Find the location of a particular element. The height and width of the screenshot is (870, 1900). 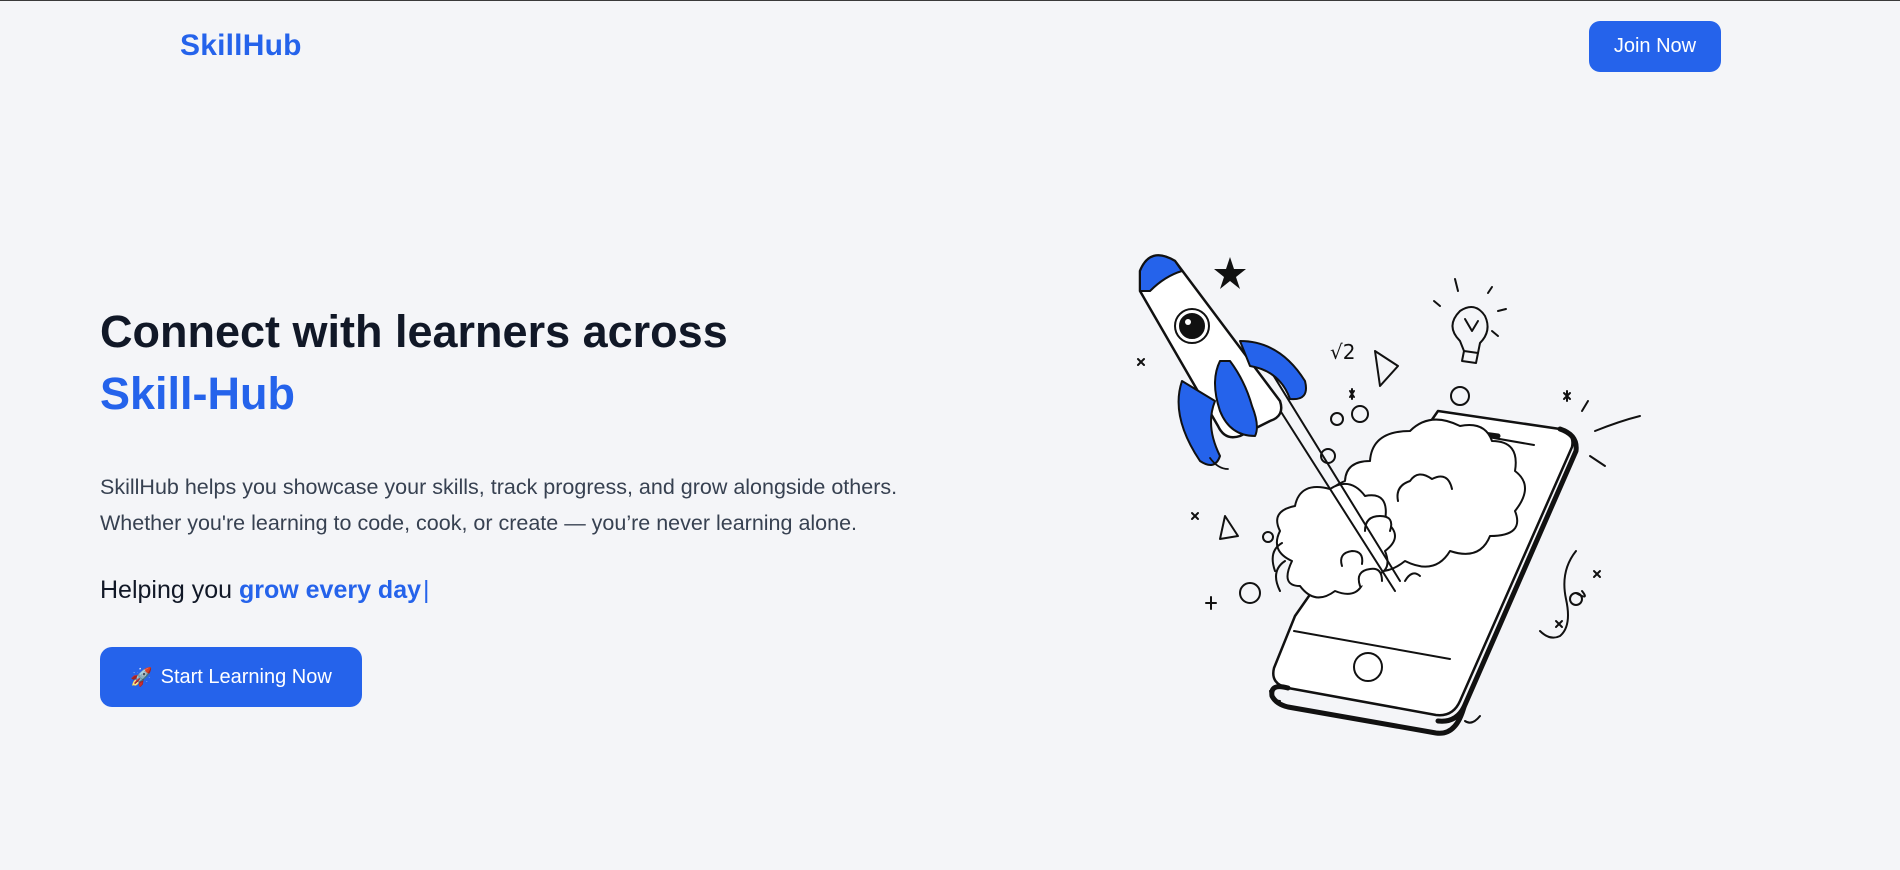

headline-accent: Skill-Hub is located at coordinates (198, 393).